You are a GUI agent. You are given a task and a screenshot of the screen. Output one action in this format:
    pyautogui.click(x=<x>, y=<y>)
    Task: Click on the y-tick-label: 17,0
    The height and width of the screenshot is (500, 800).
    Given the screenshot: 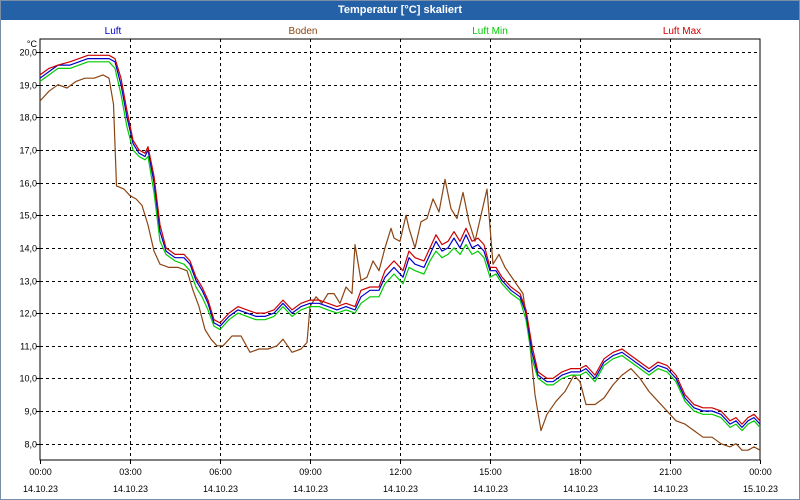 What is the action you would take?
    pyautogui.click(x=28, y=151)
    